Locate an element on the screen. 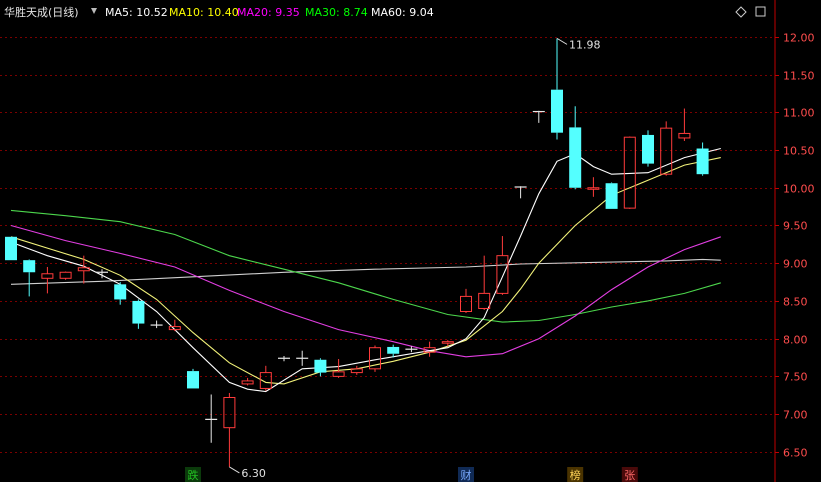 The width and height of the screenshot is (821, 482). price-tick-label: 8.50 is located at coordinates (795, 302).